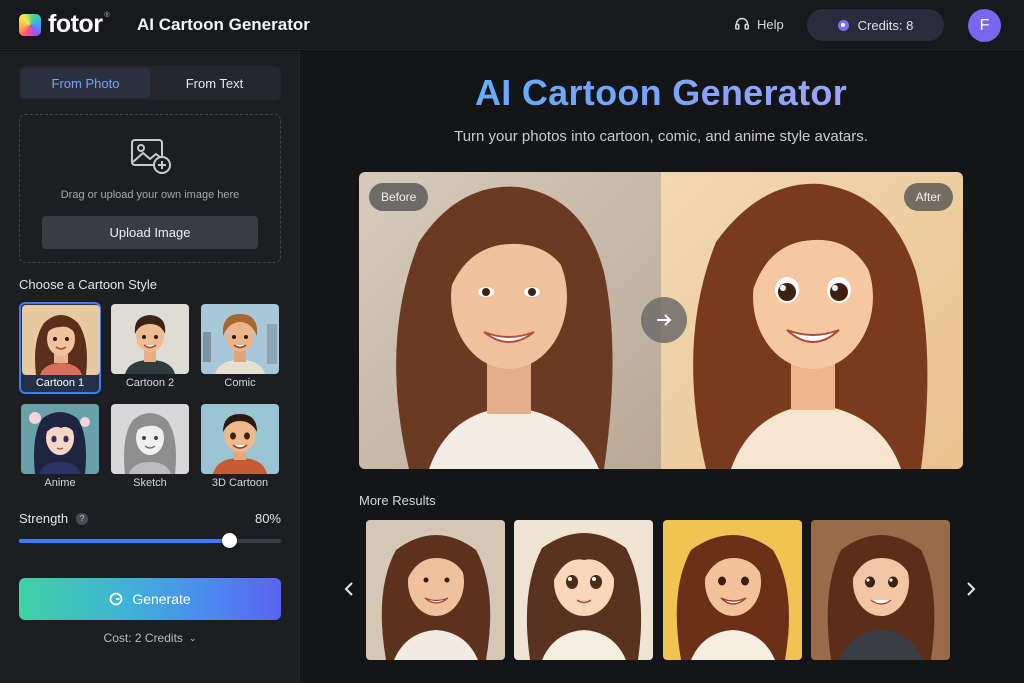 This screenshot has width=1024, height=683. I want to click on style-option-cartoon-1: Cartoon 1, so click(60, 348).